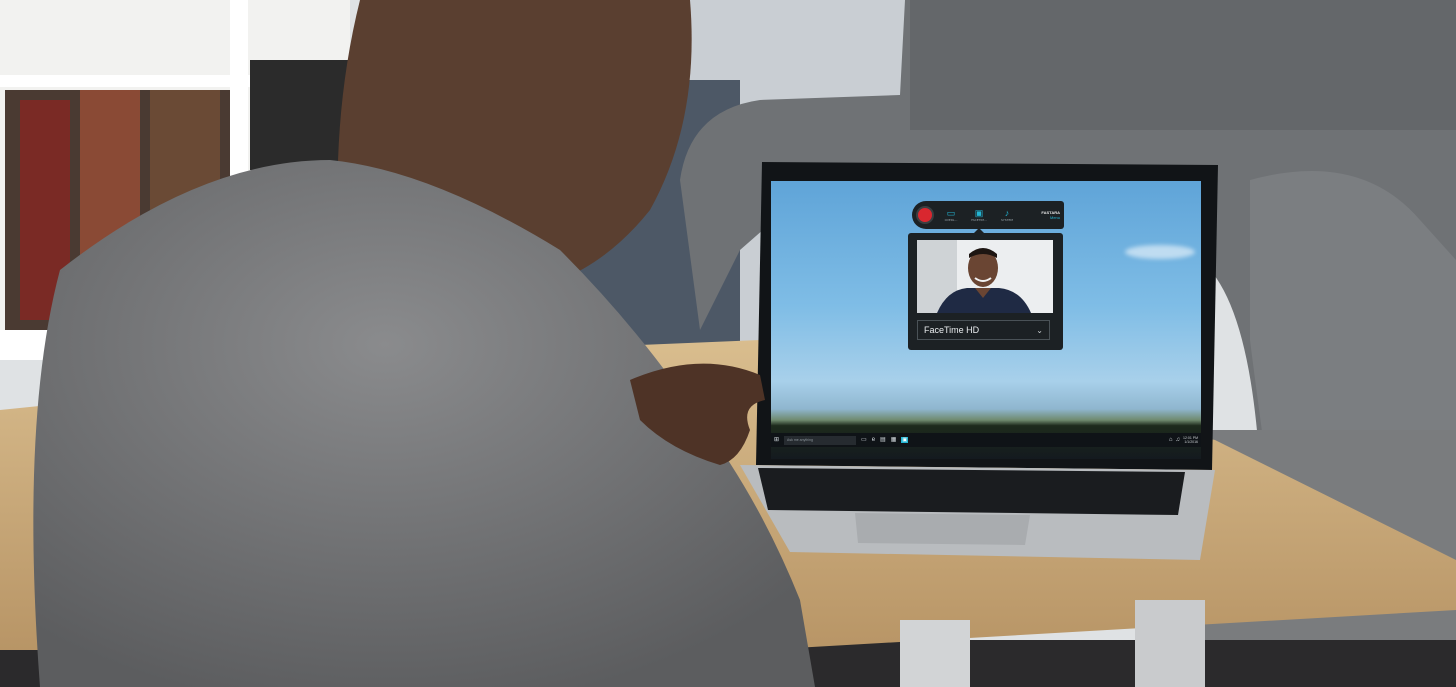 The height and width of the screenshot is (687, 1456). What do you see at coordinates (1007, 220) in the screenshot?
I see `audio-source-label: SYSTEM` at bounding box center [1007, 220].